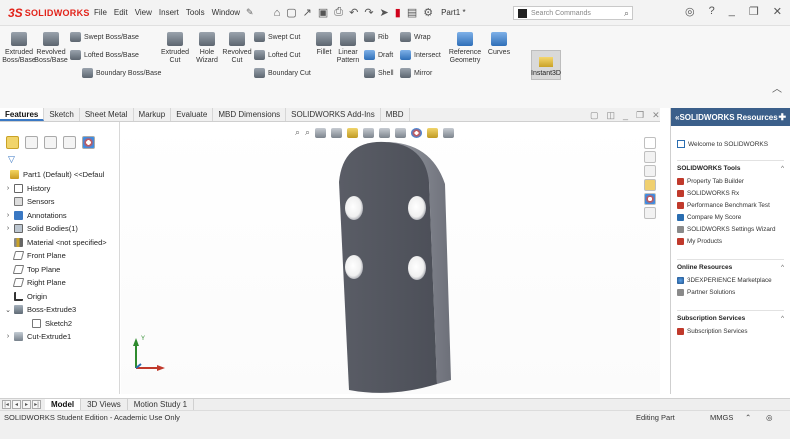 Image resolution: width=790 pixels, height=439 pixels. I want to click on solidworks-rx-link: SOLIDWORKS Rx, so click(730, 193).